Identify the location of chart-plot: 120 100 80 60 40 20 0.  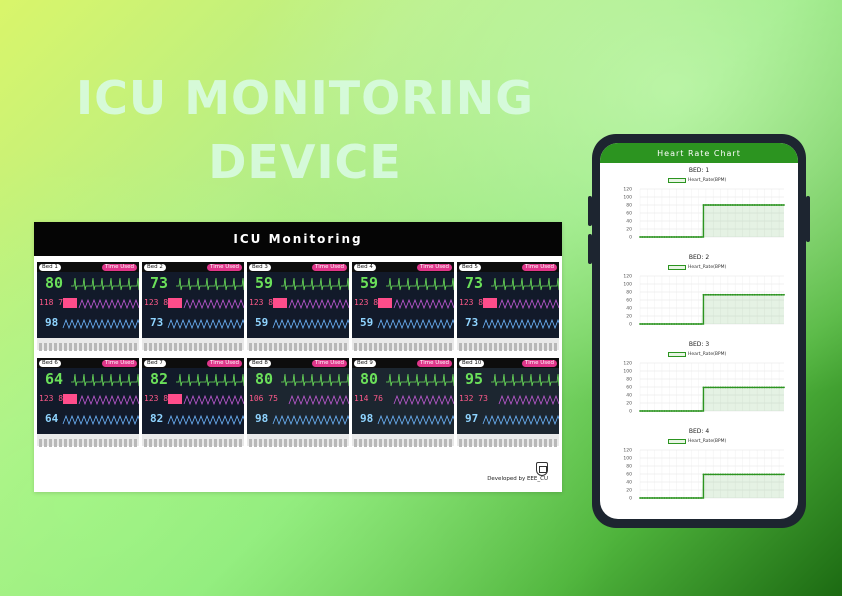
(704, 388).